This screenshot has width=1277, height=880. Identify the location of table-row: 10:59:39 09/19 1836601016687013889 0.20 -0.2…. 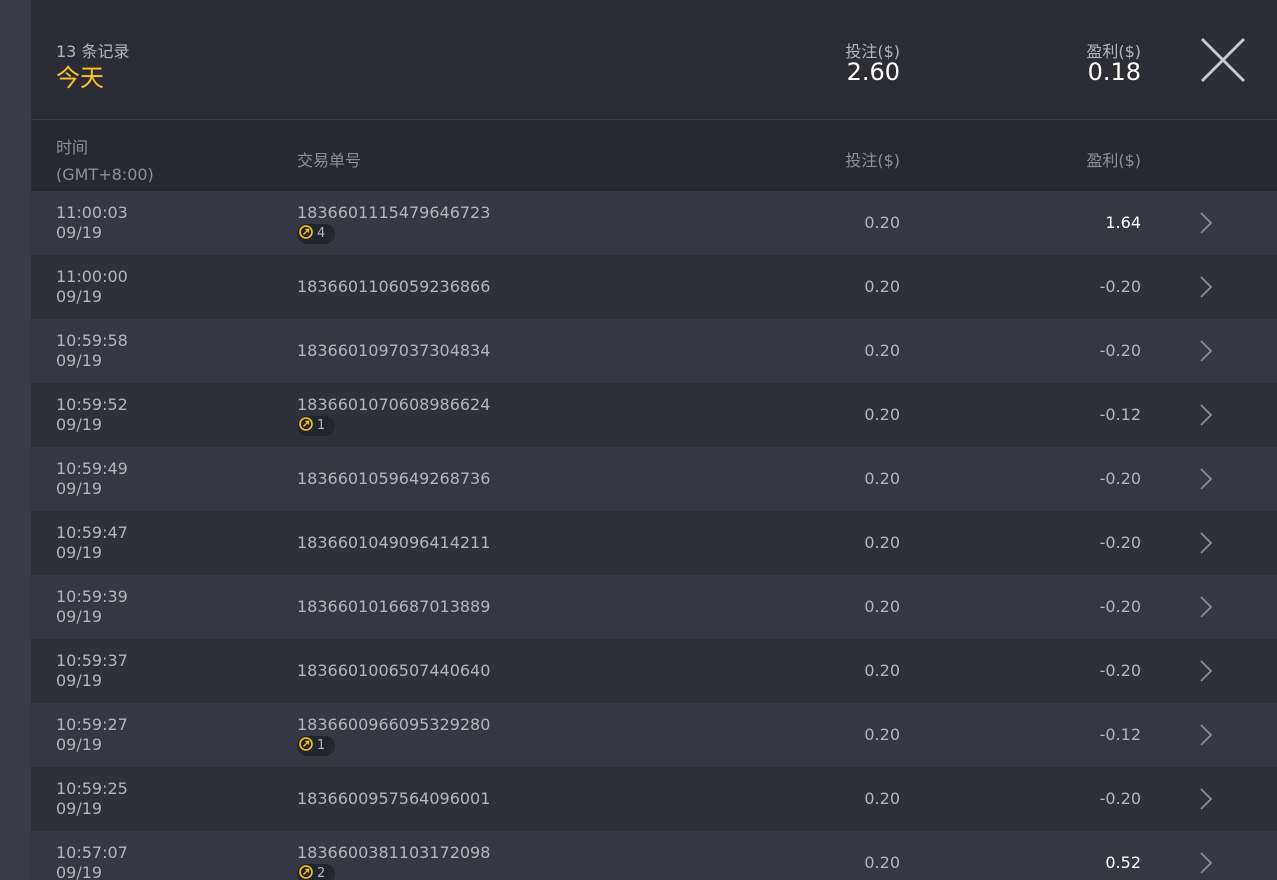
(654, 607).